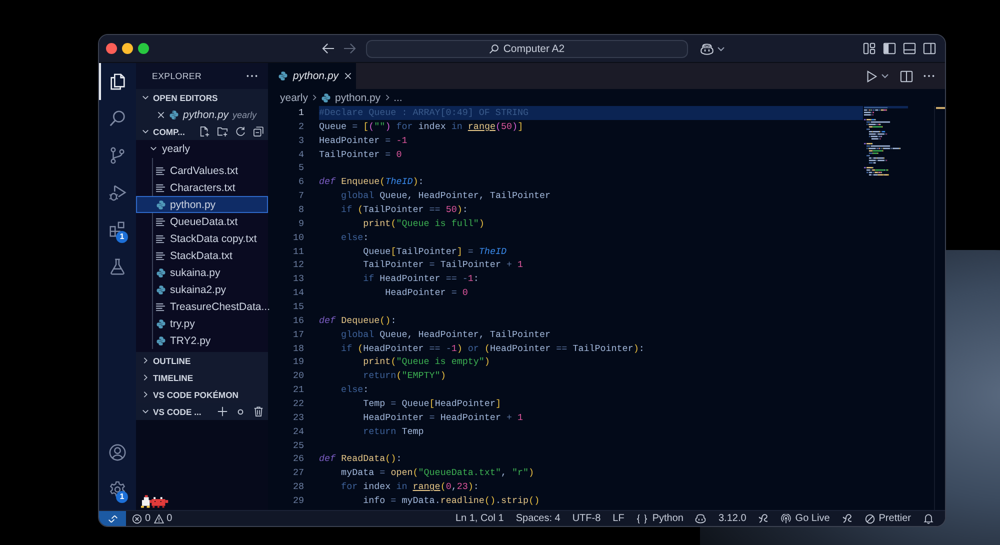 The image size is (1000, 545). What do you see at coordinates (805, 518) in the screenshot?
I see `go-live-button: Go Live` at bounding box center [805, 518].